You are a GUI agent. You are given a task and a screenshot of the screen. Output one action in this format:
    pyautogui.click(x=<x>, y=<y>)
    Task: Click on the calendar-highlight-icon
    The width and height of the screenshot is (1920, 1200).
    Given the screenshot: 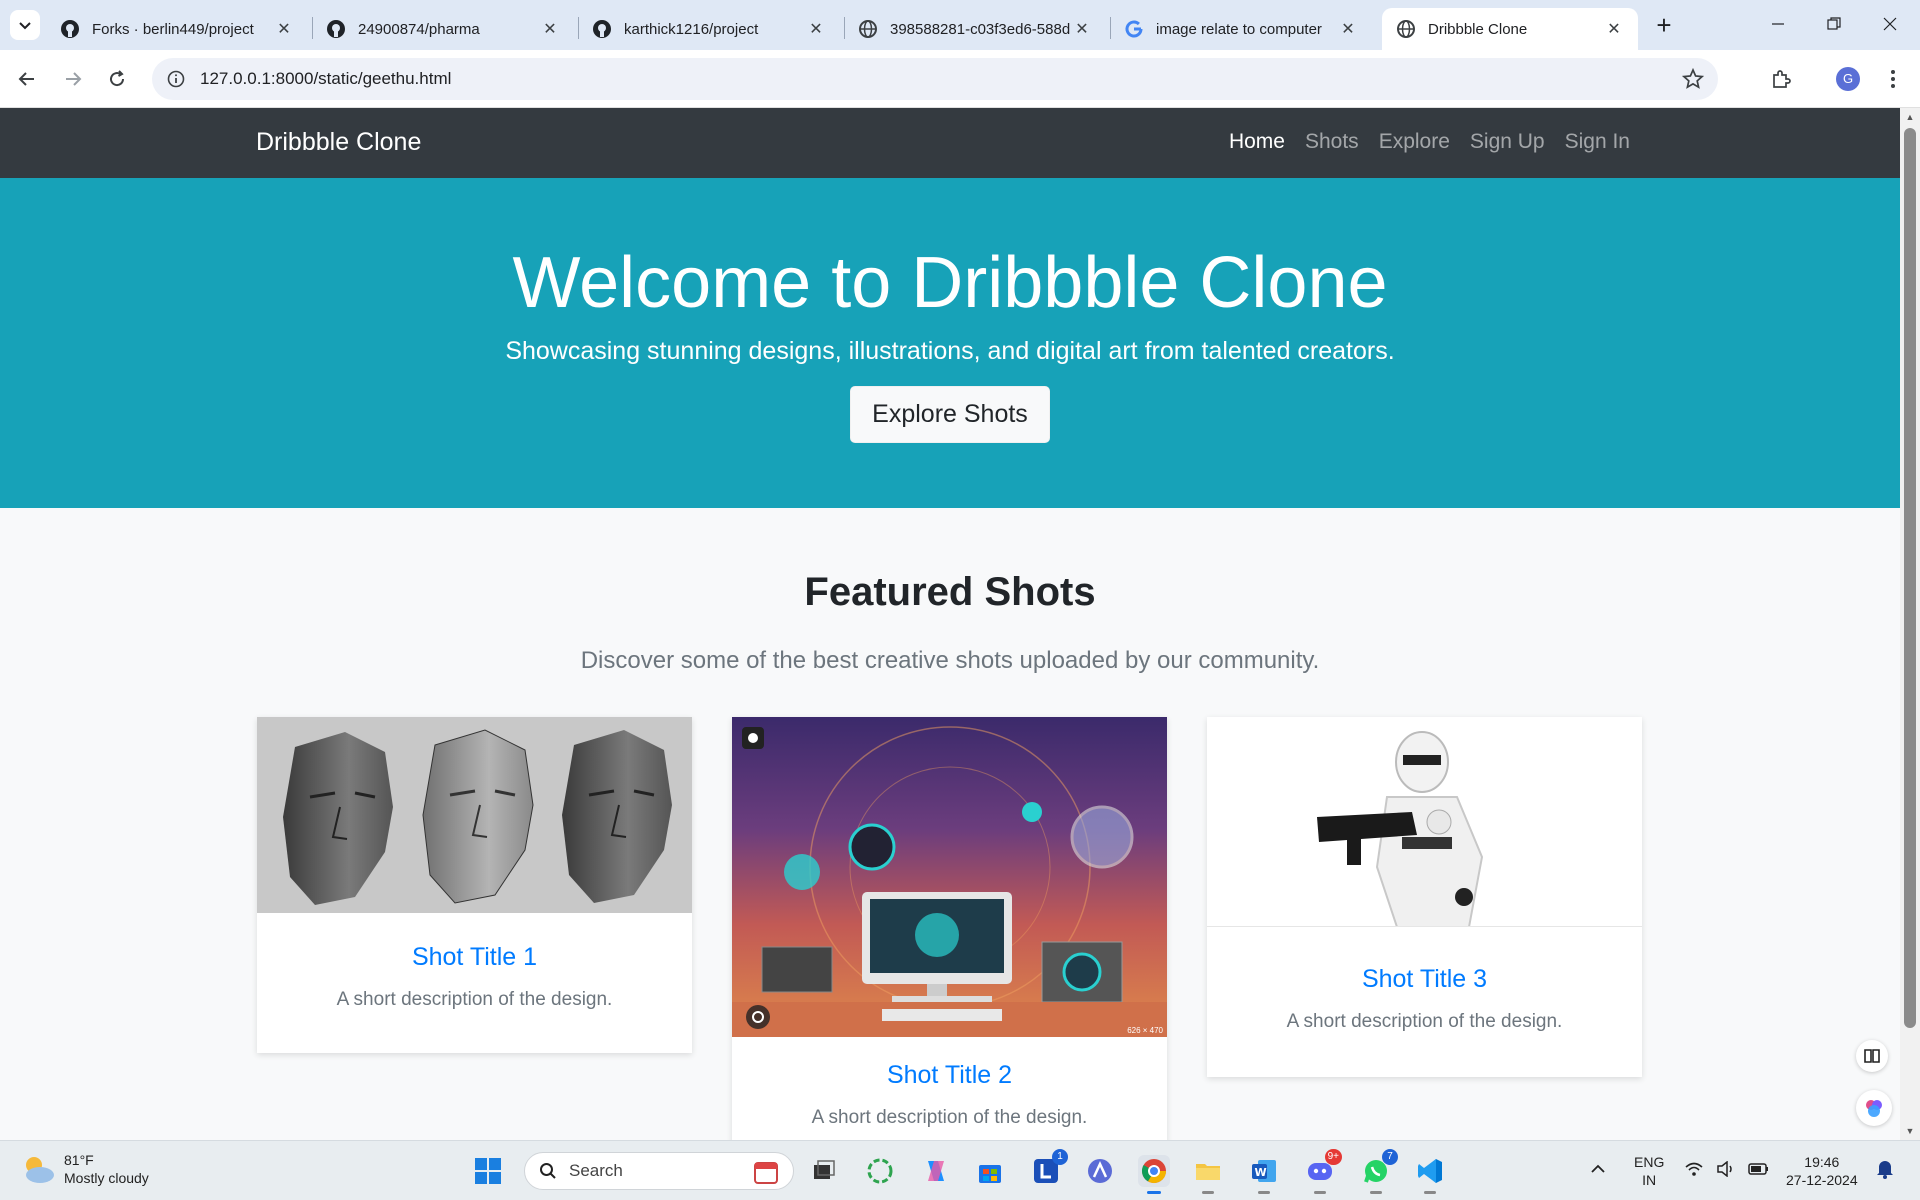 What is the action you would take?
    pyautogui.click(x=766, y=1173)
    